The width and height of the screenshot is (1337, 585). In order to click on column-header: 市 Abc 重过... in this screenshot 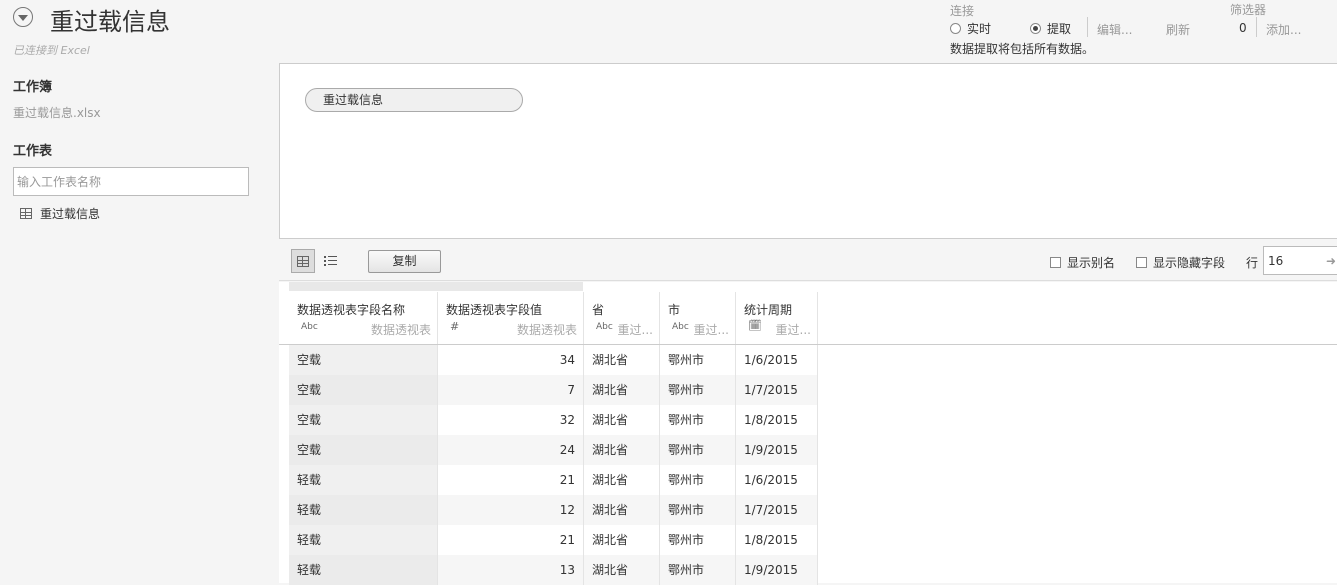, I will do `click(698, 318)`.